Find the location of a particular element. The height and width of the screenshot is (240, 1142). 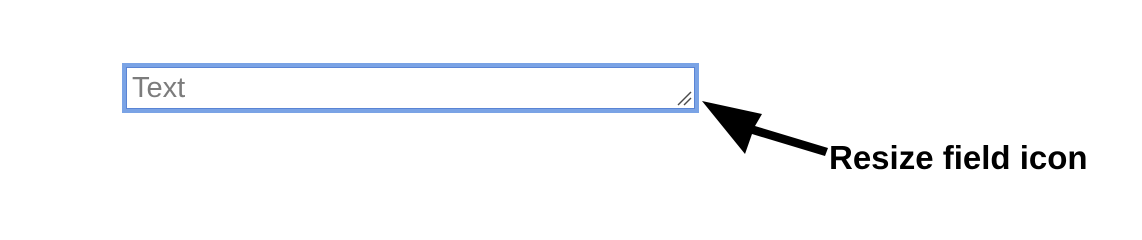

text-field-container is located at coordinates (410, 88).